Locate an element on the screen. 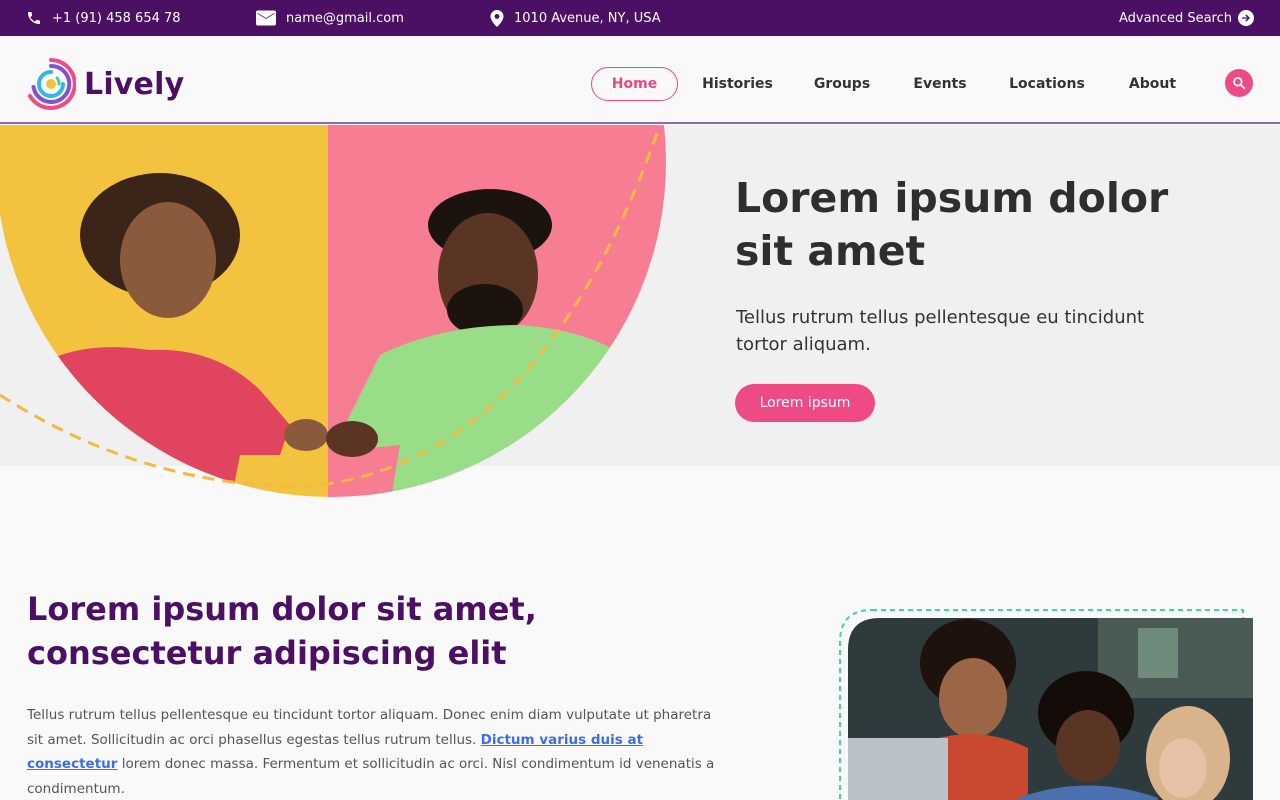 This screenshot has height=800, width=1280. nav-groups: Groups is located at coordinates (842, 84).